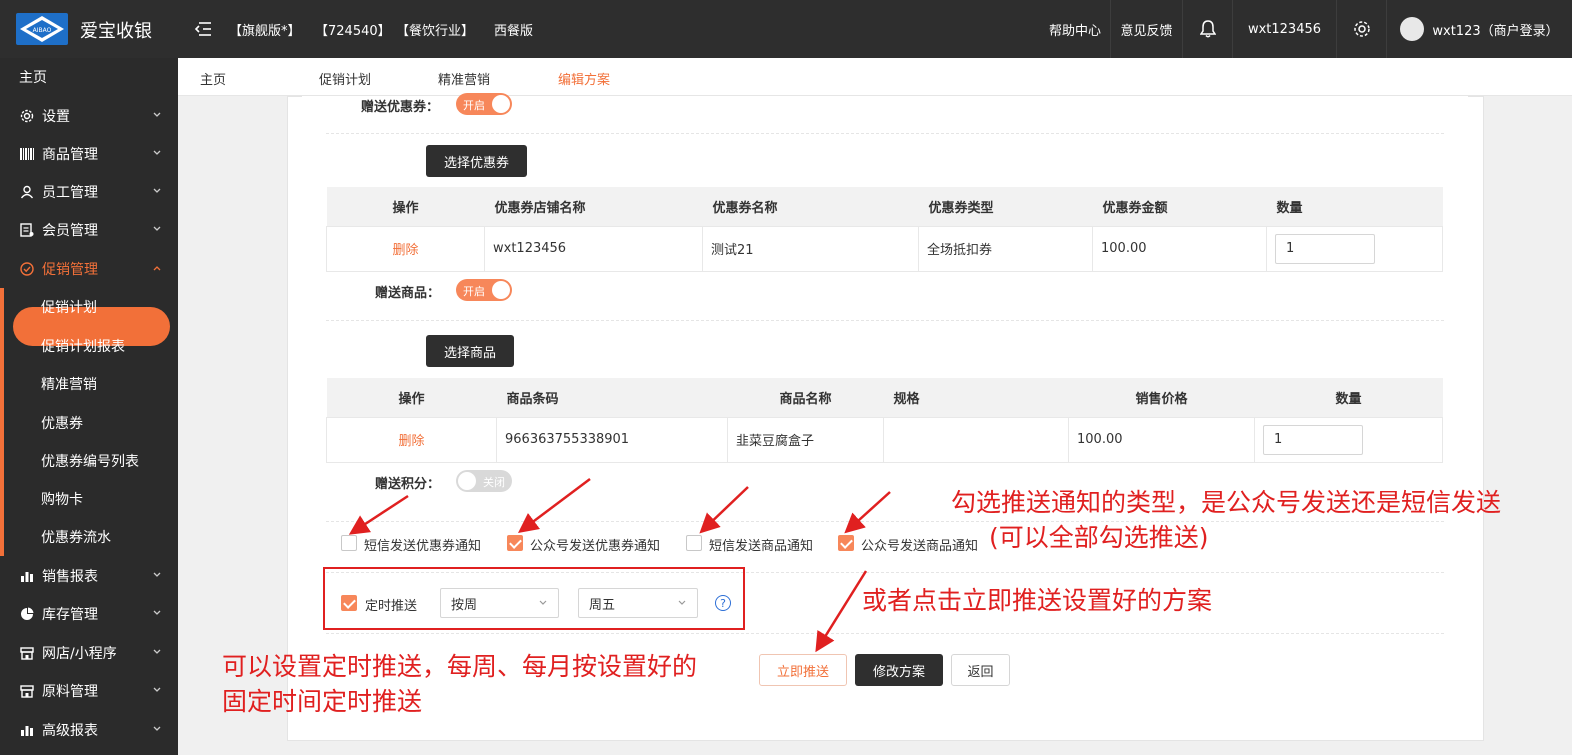  Describe the element at coordinates (875, 77) in the screenshot. I see `tab-bar: 主页 促销计划 精准营销 编辑方案` at that location.